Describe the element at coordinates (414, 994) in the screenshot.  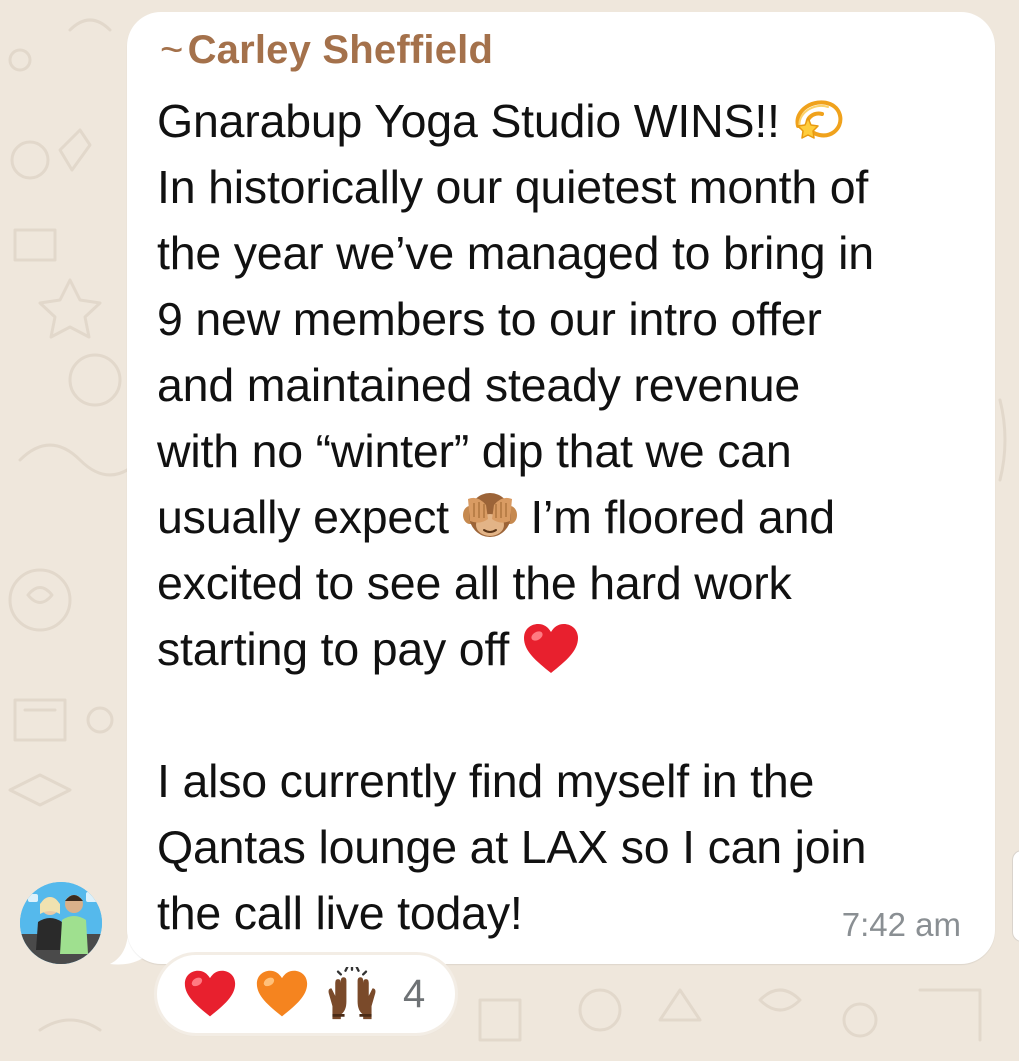
I see `reaction-count: 4` at that location.